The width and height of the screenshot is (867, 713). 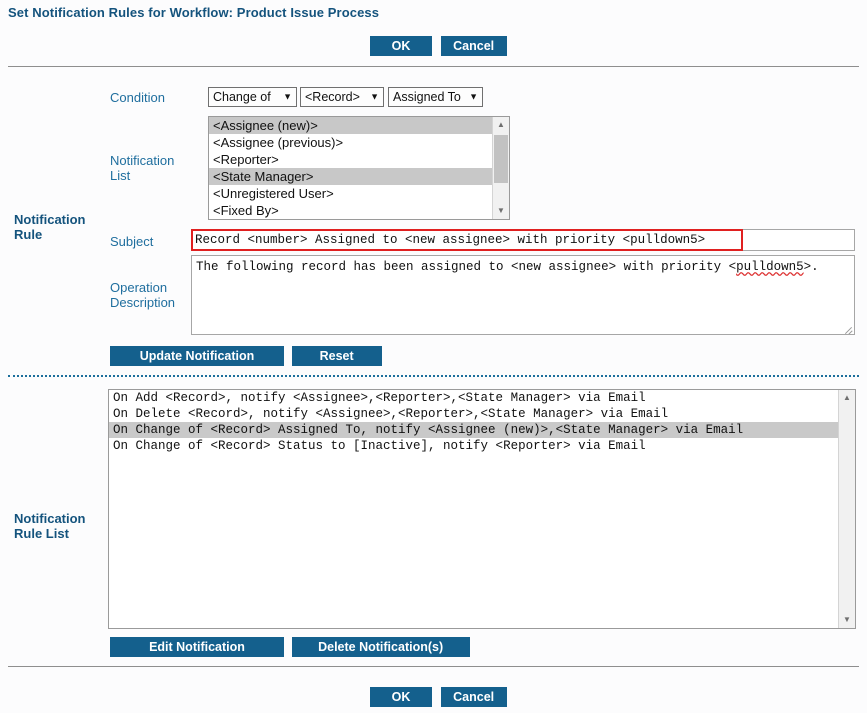 What do you see at coordinates (197, 356) in the screenshot?
I see `update-notification-button: Update Notification` at bounding box center [197, 356].